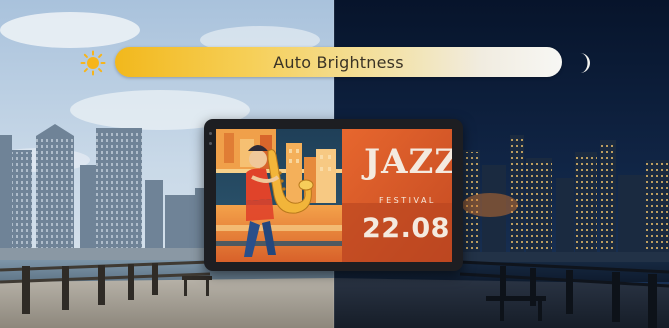 The image size is (669, 328). I want to click on sun-icon, so click(93, 63).